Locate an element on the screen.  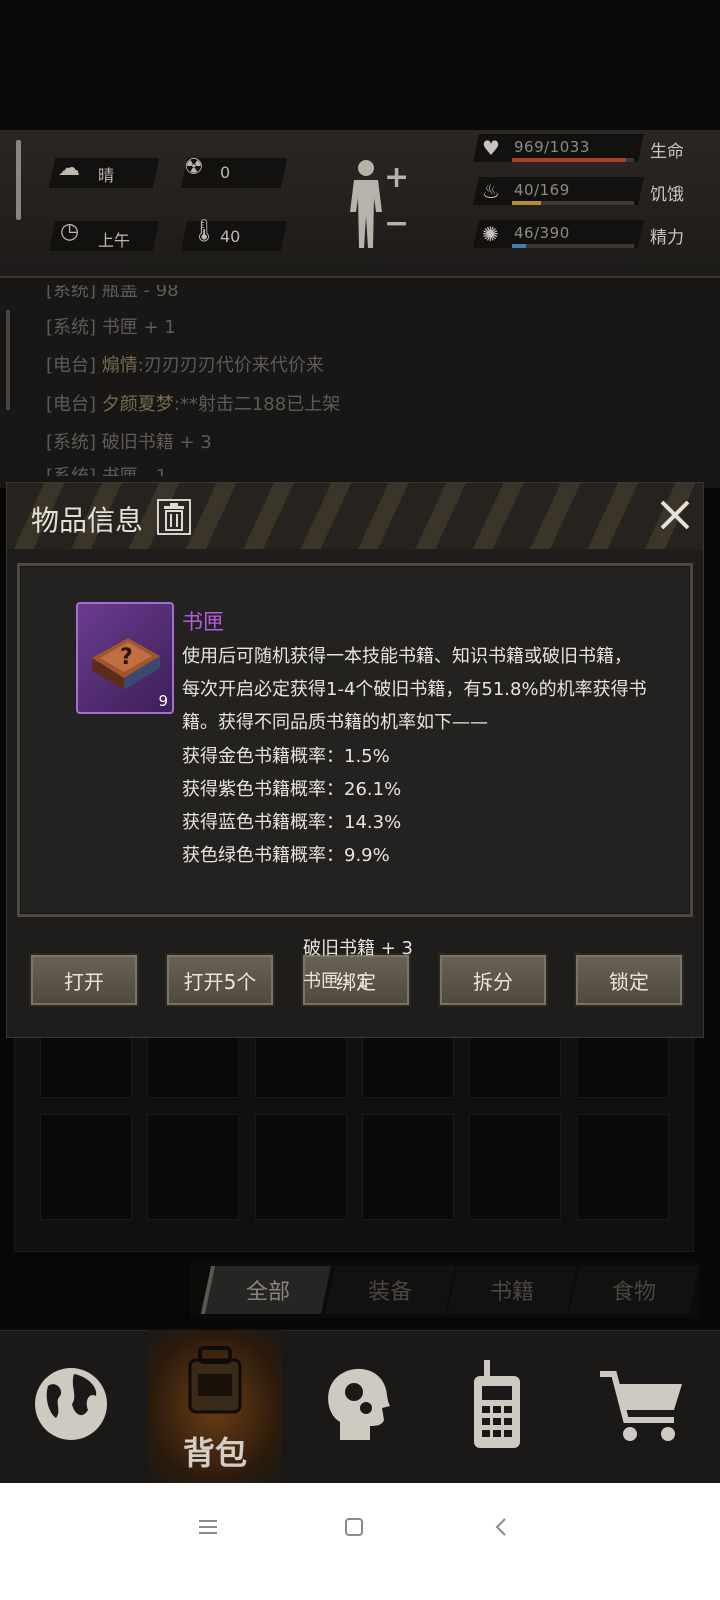
reward-toast: 书匣 - 1 is located at coordinates (336, 981).